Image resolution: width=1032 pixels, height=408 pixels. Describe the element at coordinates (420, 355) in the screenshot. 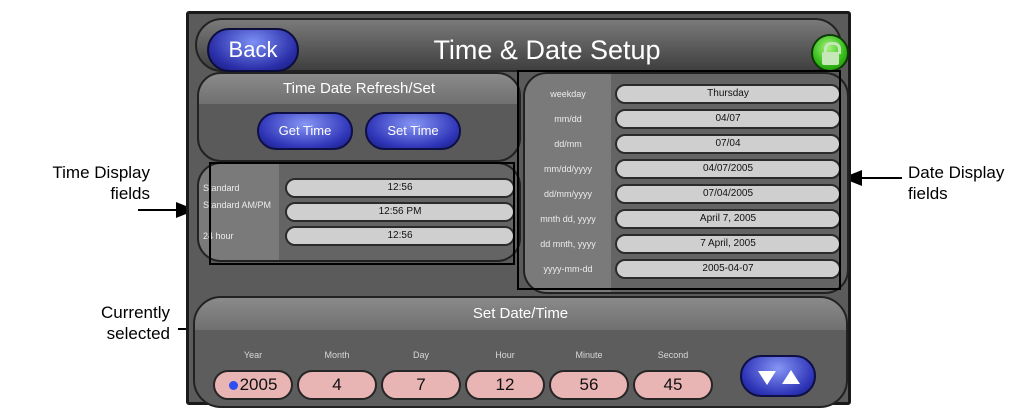

I see `set-field-label: Day` at that location.